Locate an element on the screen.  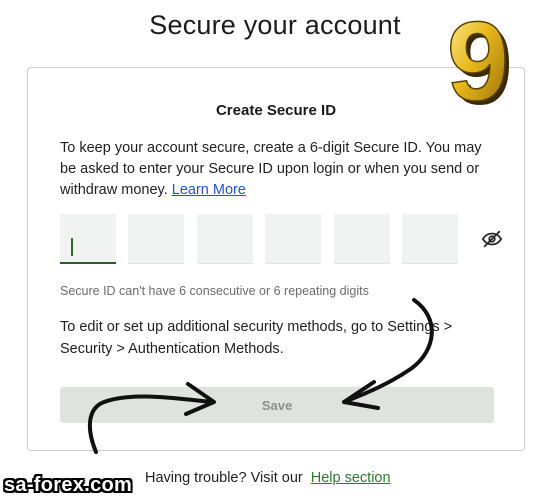
text-caret is located at coordinates (72, 247).